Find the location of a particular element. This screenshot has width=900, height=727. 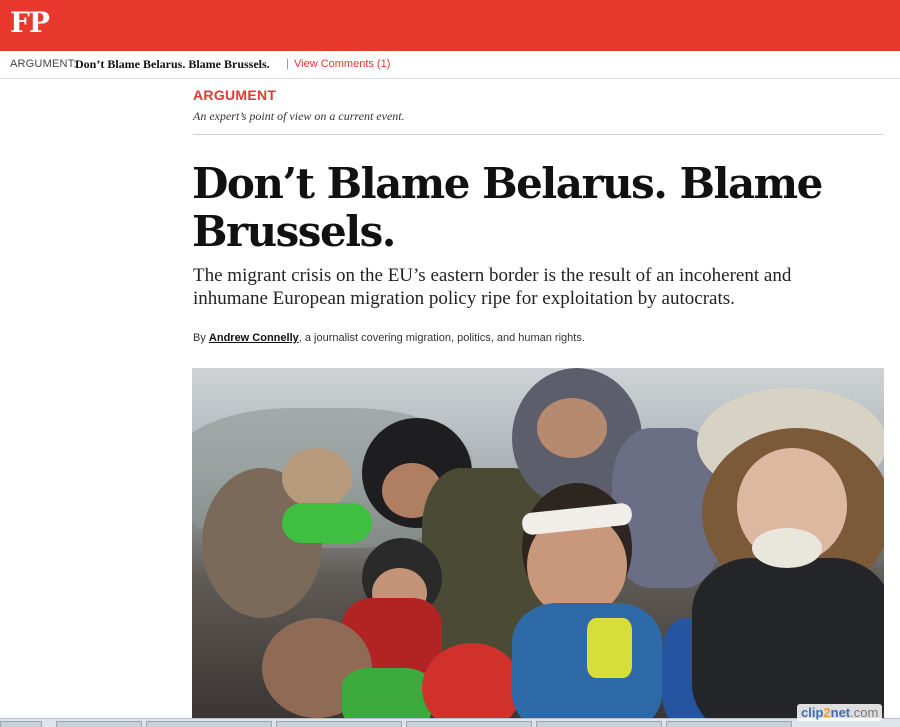

watermark-suffix: .com is located at coordinates (864, 712).